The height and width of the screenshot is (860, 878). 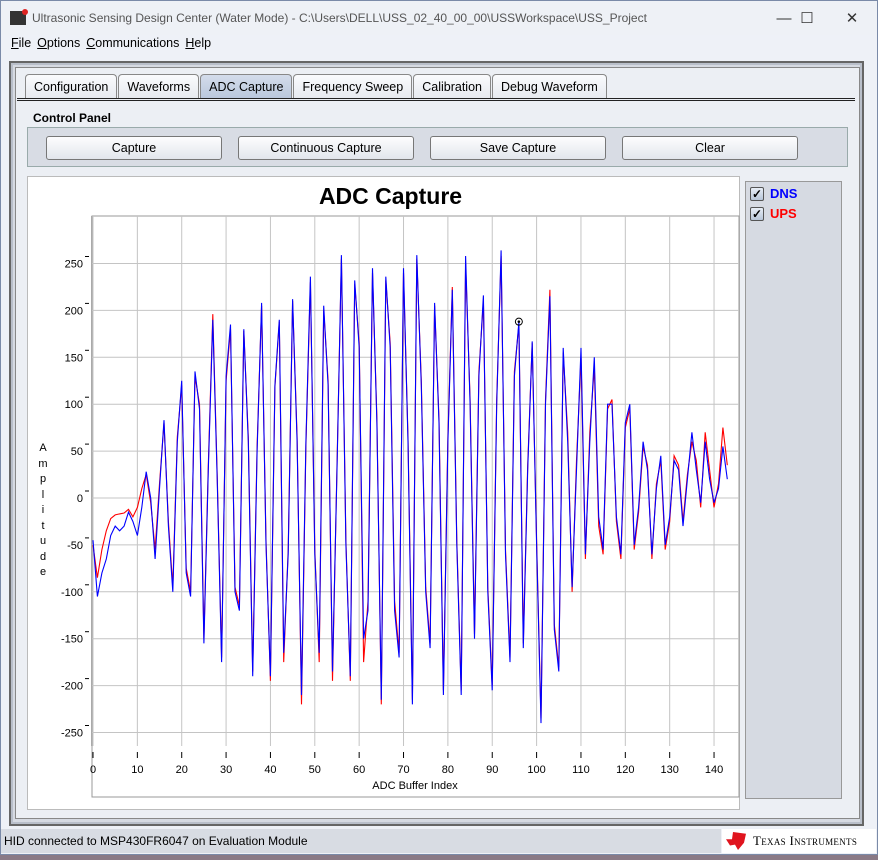 I want to click on x-tick-label: 140, so click(x=714, y=770).